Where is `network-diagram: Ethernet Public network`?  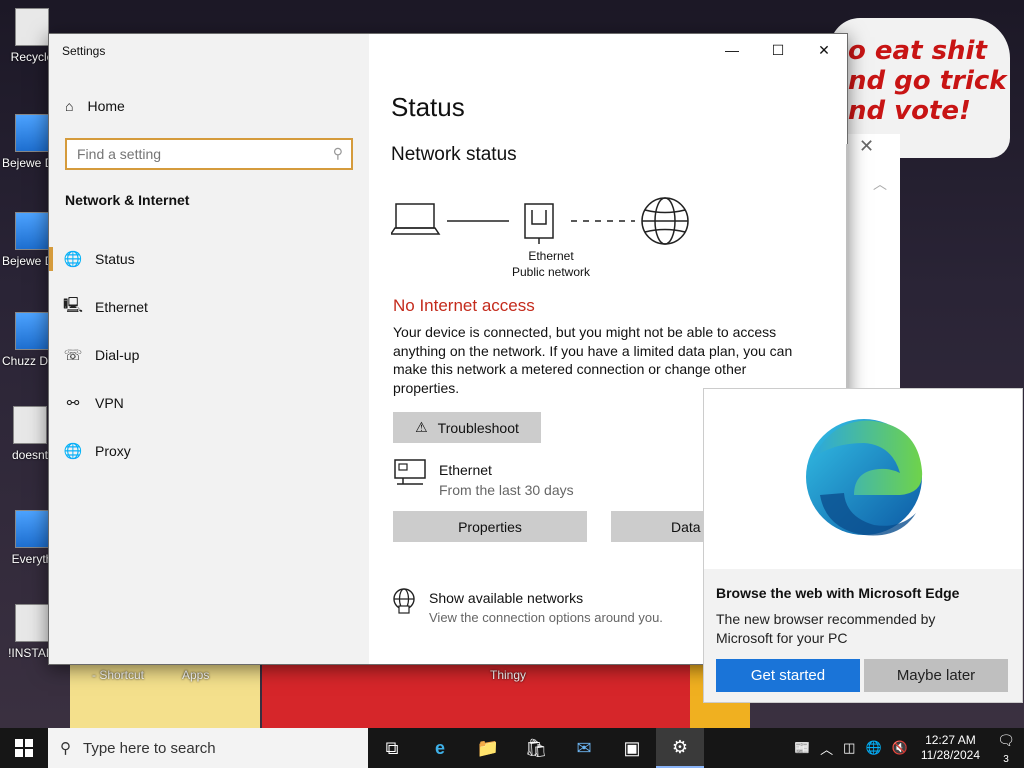 network-diagram: Ethernet Public network is located at coordinates (545, 239).